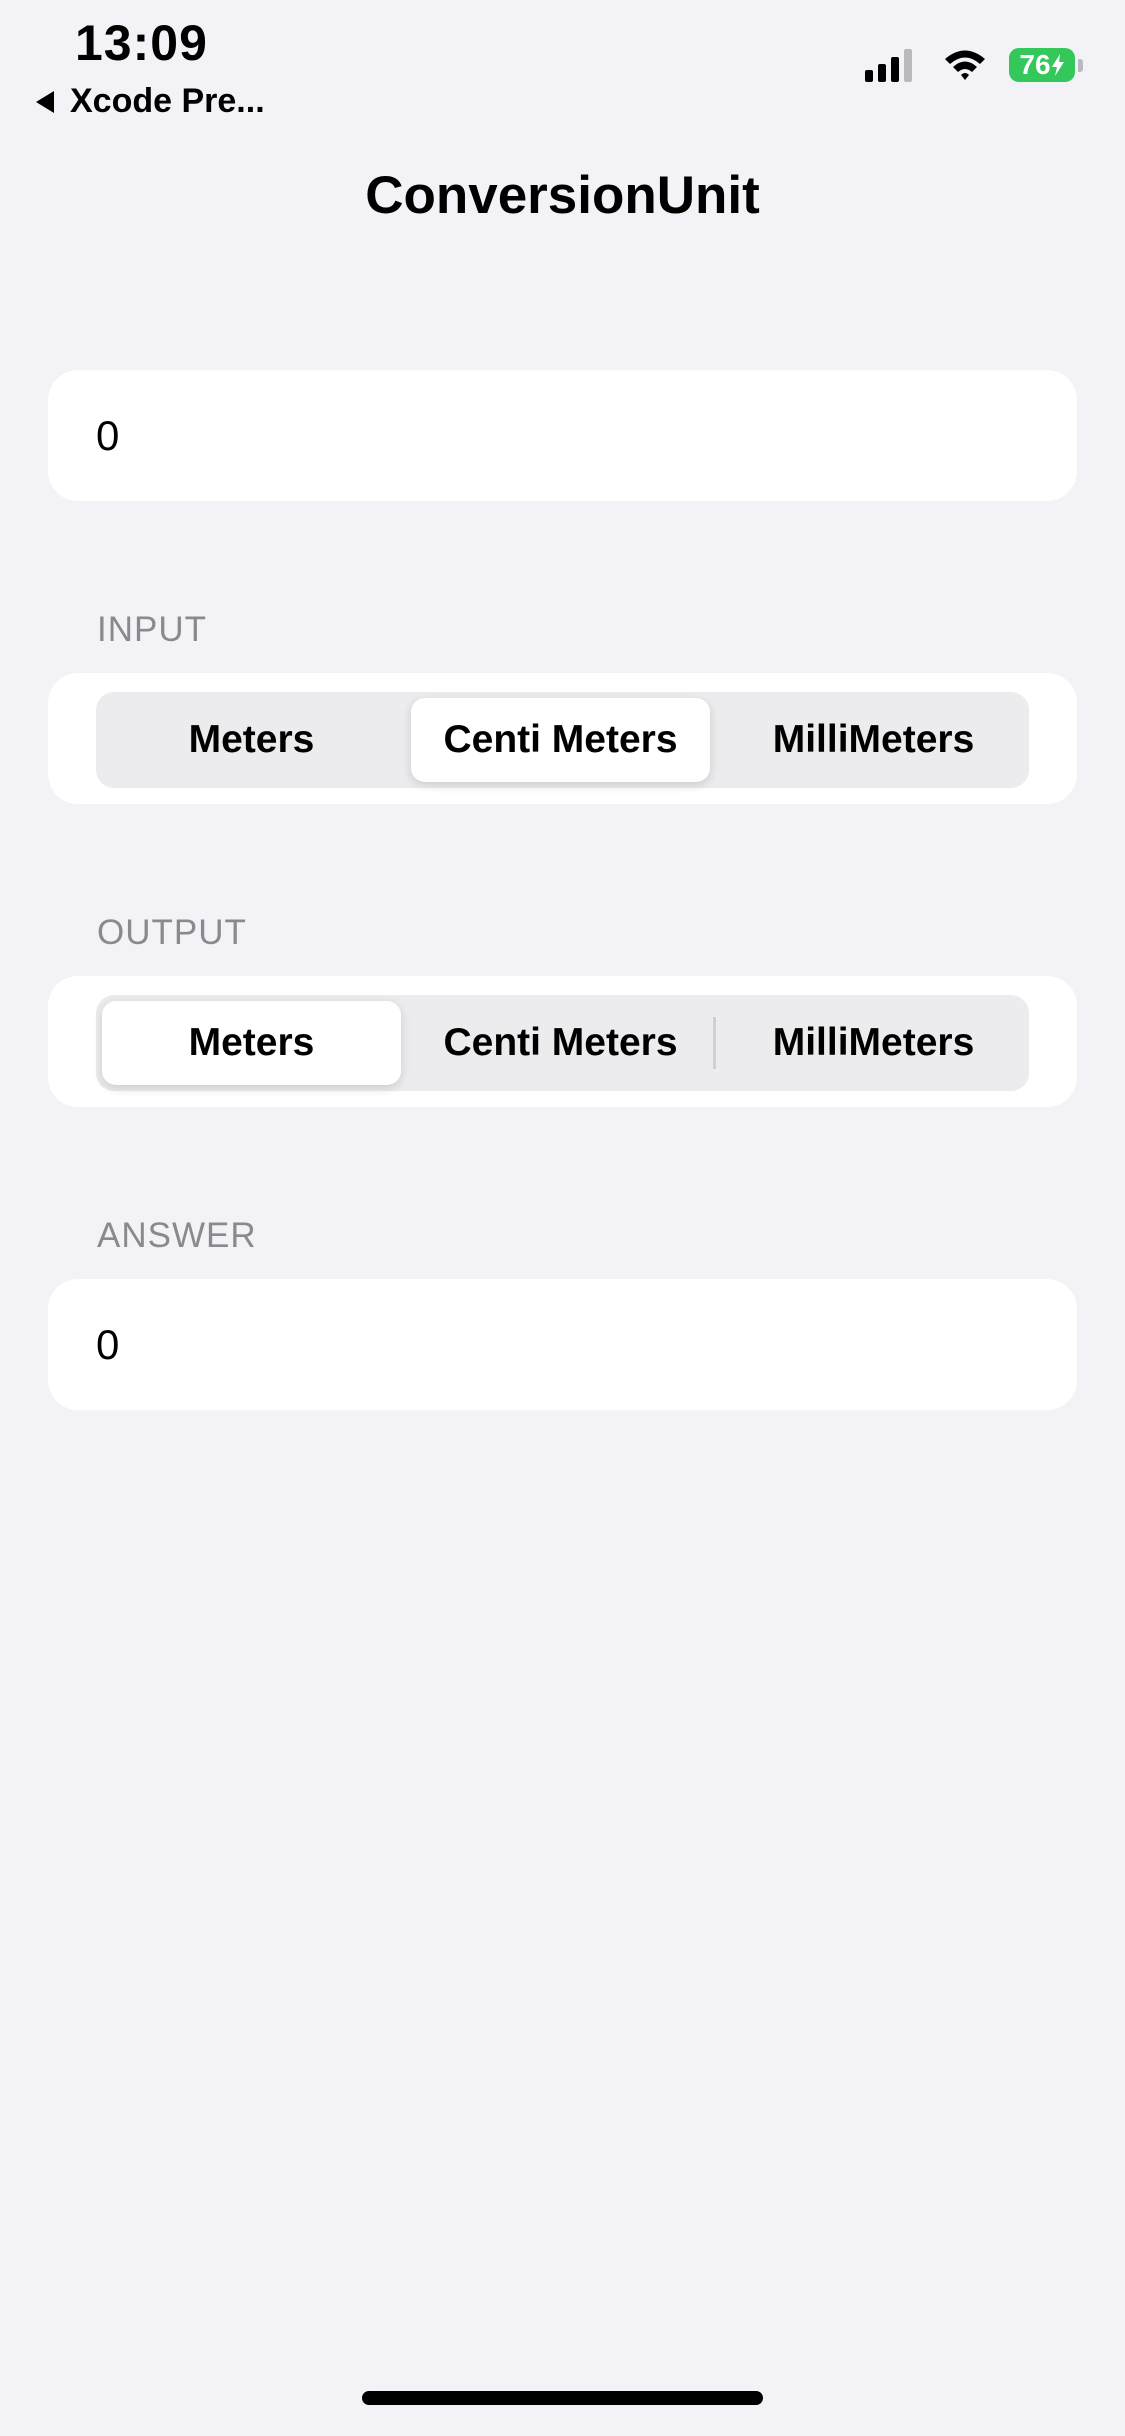 The width and height of the screenshot is (1125, 2436). I want to click on output-segment-centimeters: Centi Meters, so click(560, 1043).